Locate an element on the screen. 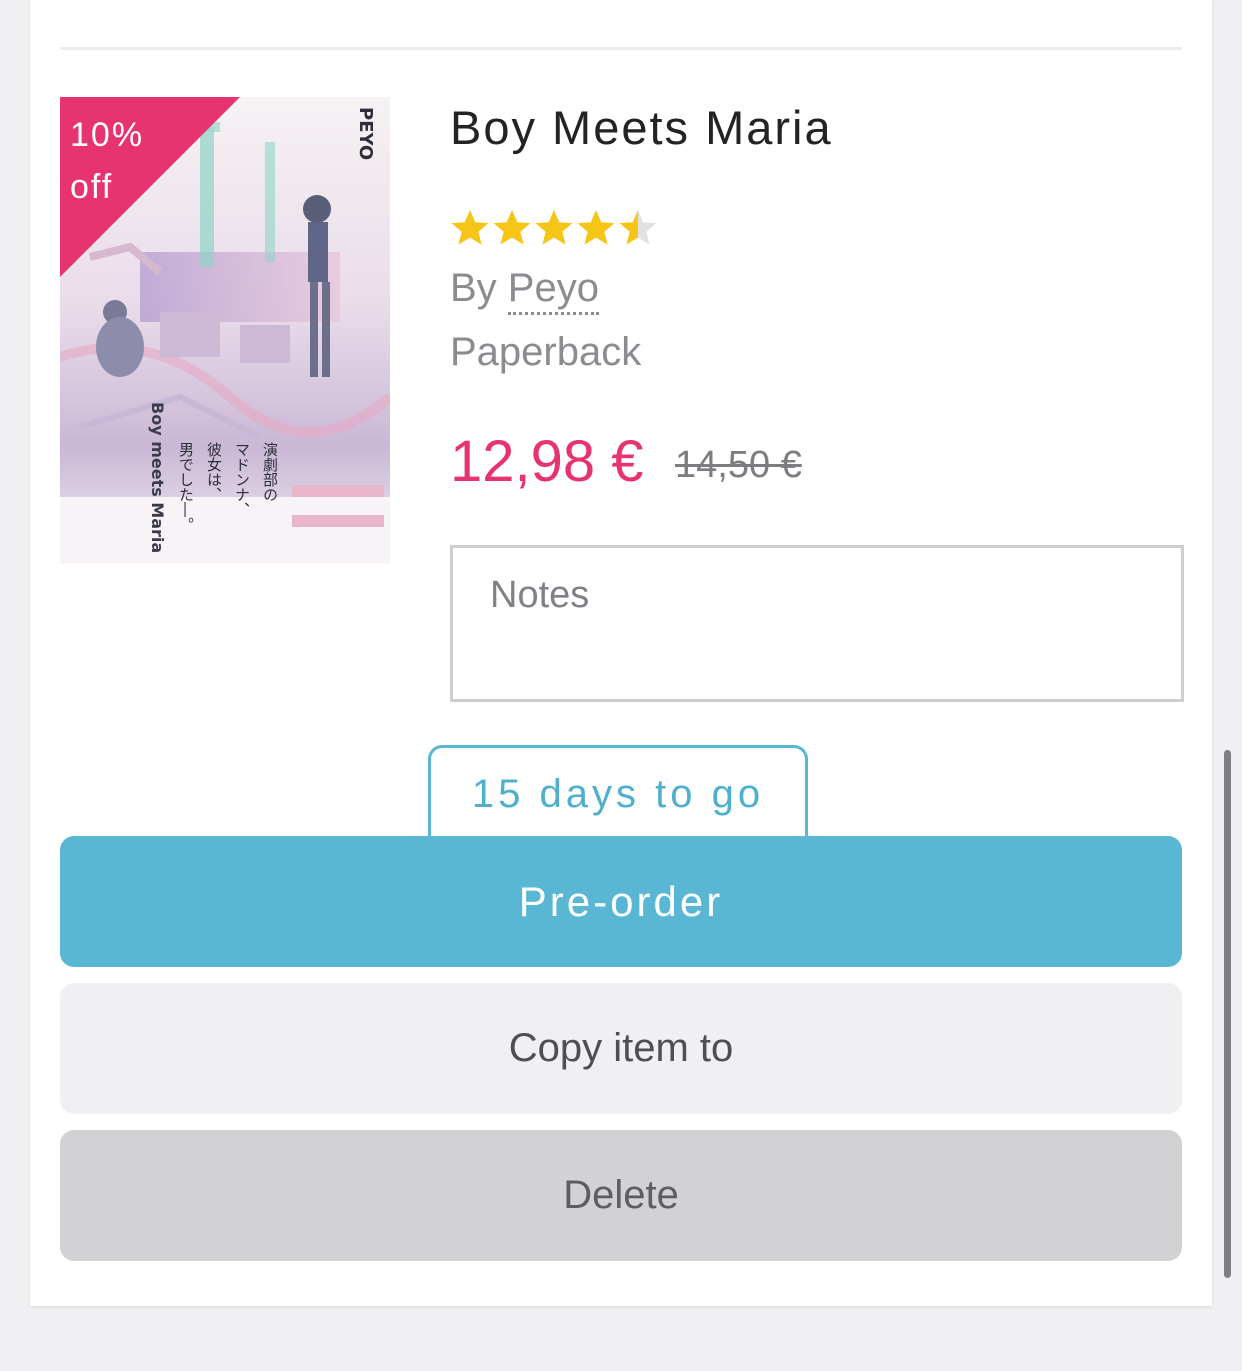  scrollbar-thumb is located at coordinates (1227, 1014).